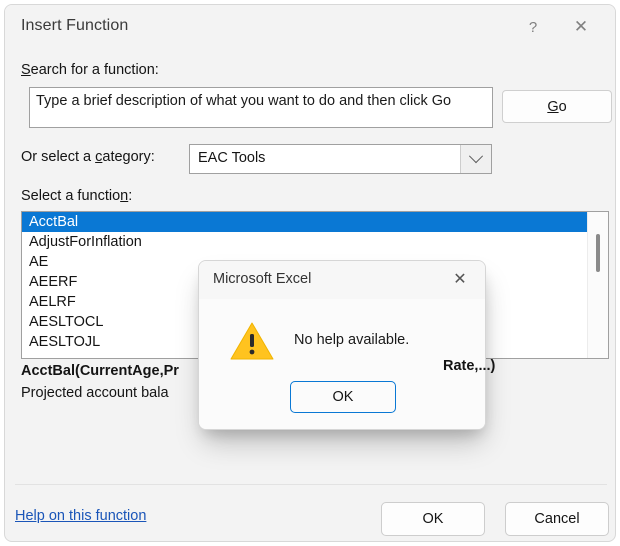 The width and height of the screenshot is (620, 546). Describe the element at coordinates (95, 393) in the screenshot. I see `function-description: Projected account bala` at that location.